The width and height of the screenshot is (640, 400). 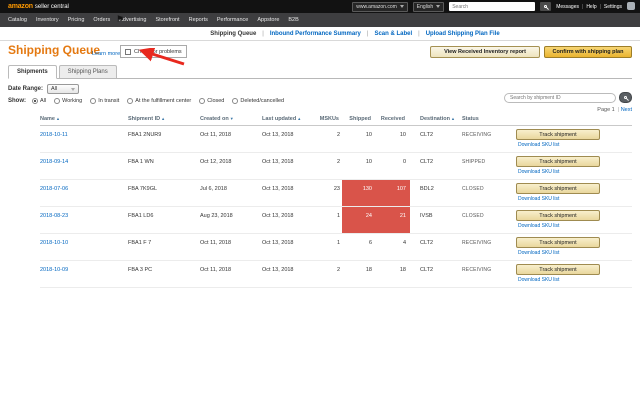 I want to click on shipment-search, so click(x=568, y=97).